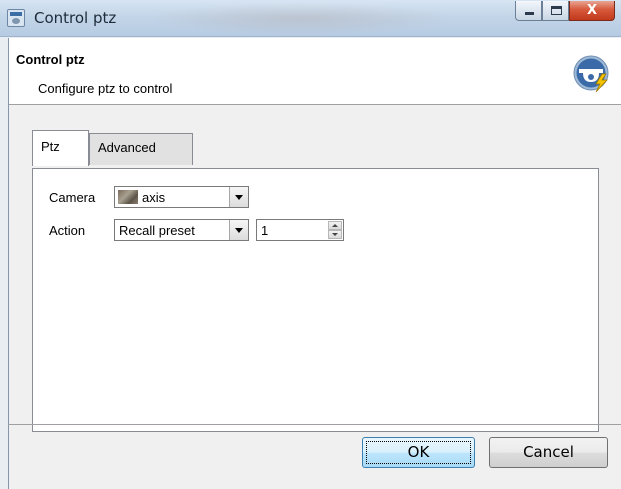  Describe the element at coordinates (314, 424) in the screenshot. I see `footer-separator` at that location.